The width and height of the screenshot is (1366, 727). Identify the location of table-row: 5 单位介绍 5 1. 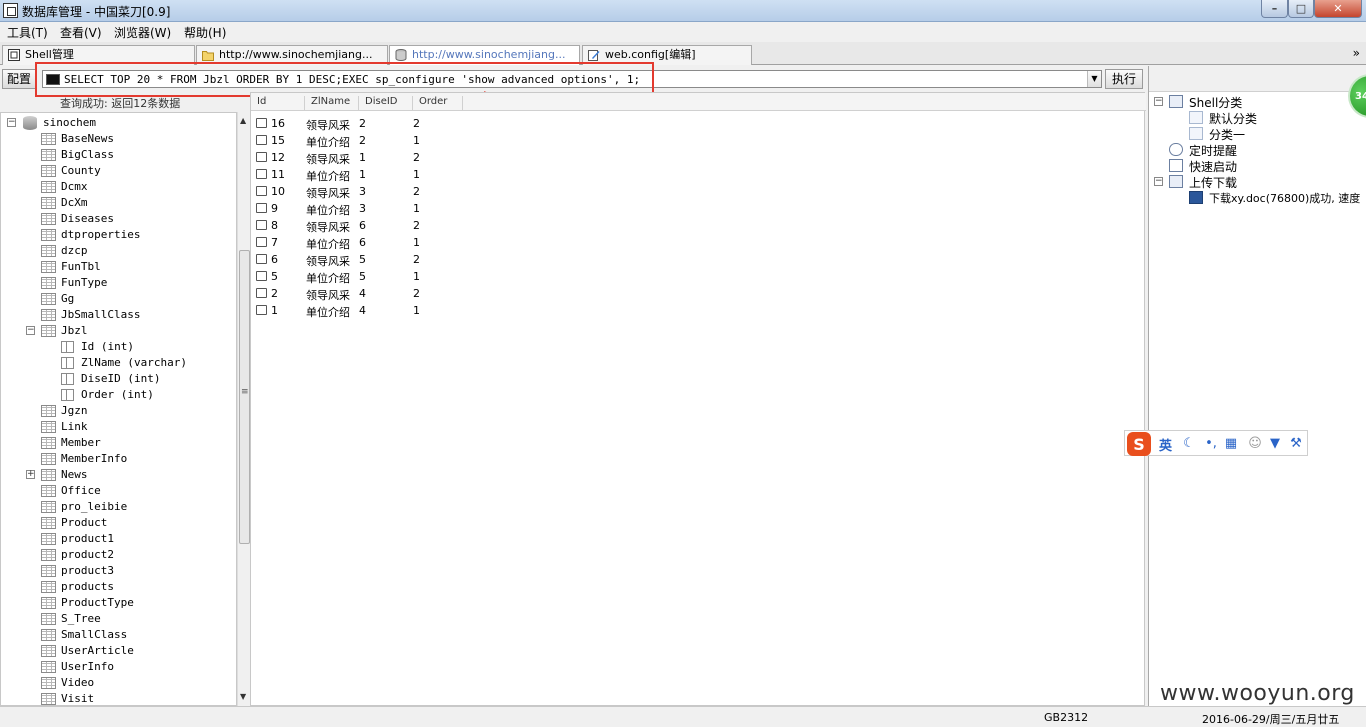
(401, 276).